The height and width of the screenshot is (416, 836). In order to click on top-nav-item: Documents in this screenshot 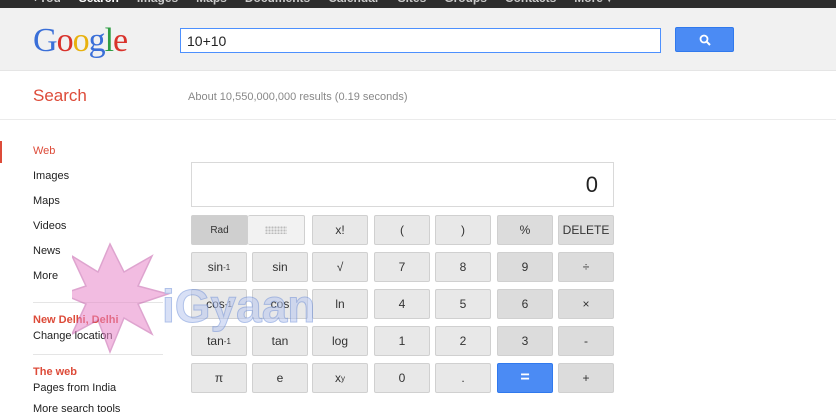, I will do `click(277, 2)`.